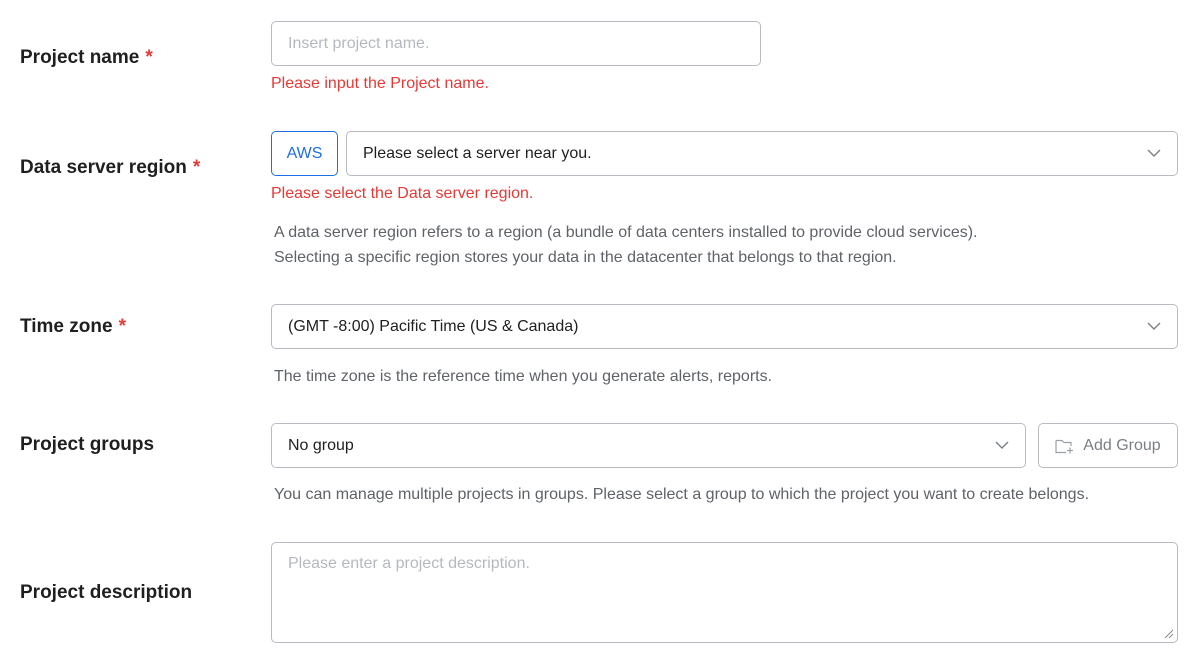 This screenshot has width=1200, height=665. What do you see at coordinates (724, 592) in the screenshot?
I see `project-description-textarea: Please enter a project description.` at bounding box center [724, 592].